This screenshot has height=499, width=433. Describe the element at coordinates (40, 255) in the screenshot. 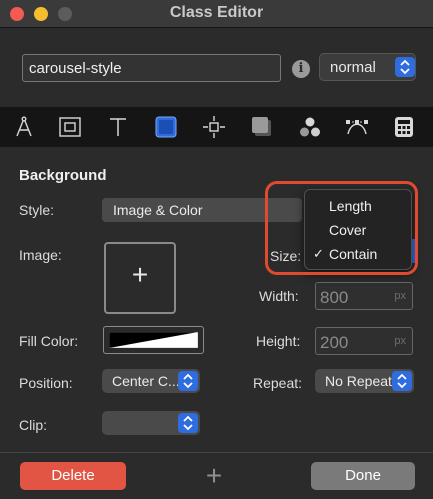

I see `image-label: Image:` at that location.